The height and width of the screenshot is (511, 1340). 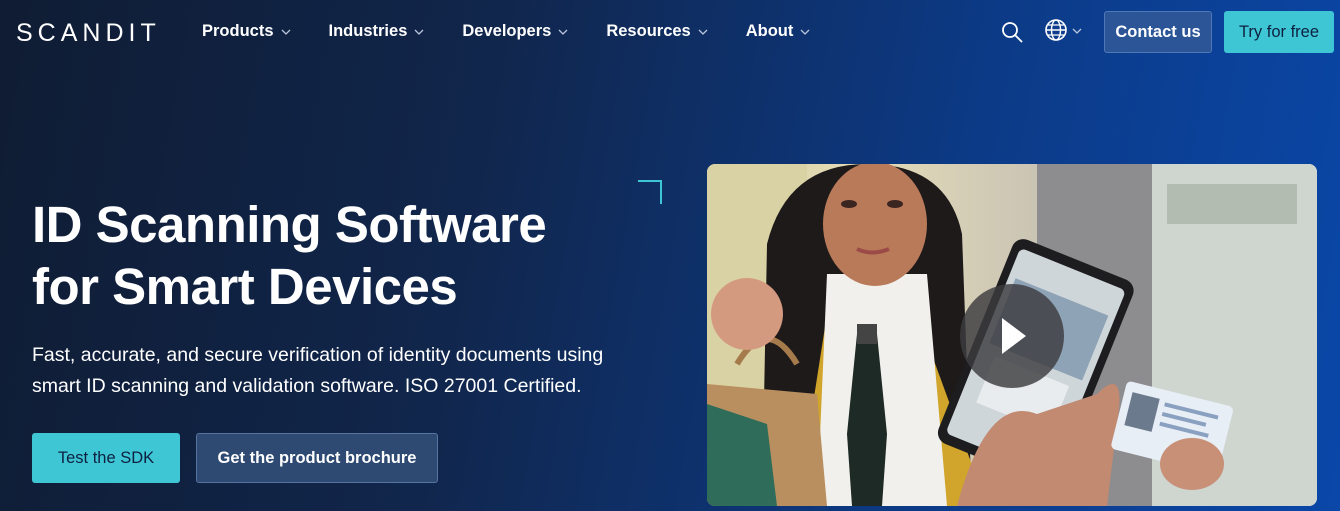 I want to click on page-title: ID Scanning Software for Smart Devices, so click(x=332, y=256).